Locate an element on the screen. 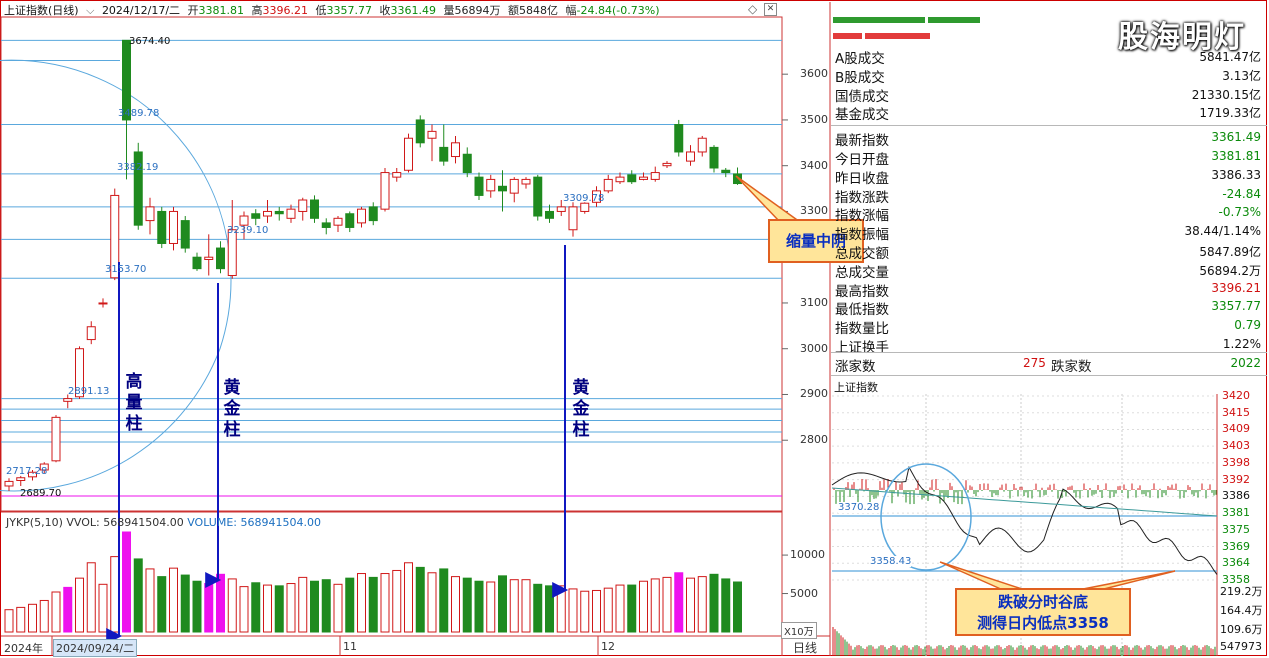  info-row-value: 1719.33亿 is located at coordinates (1230, 113).